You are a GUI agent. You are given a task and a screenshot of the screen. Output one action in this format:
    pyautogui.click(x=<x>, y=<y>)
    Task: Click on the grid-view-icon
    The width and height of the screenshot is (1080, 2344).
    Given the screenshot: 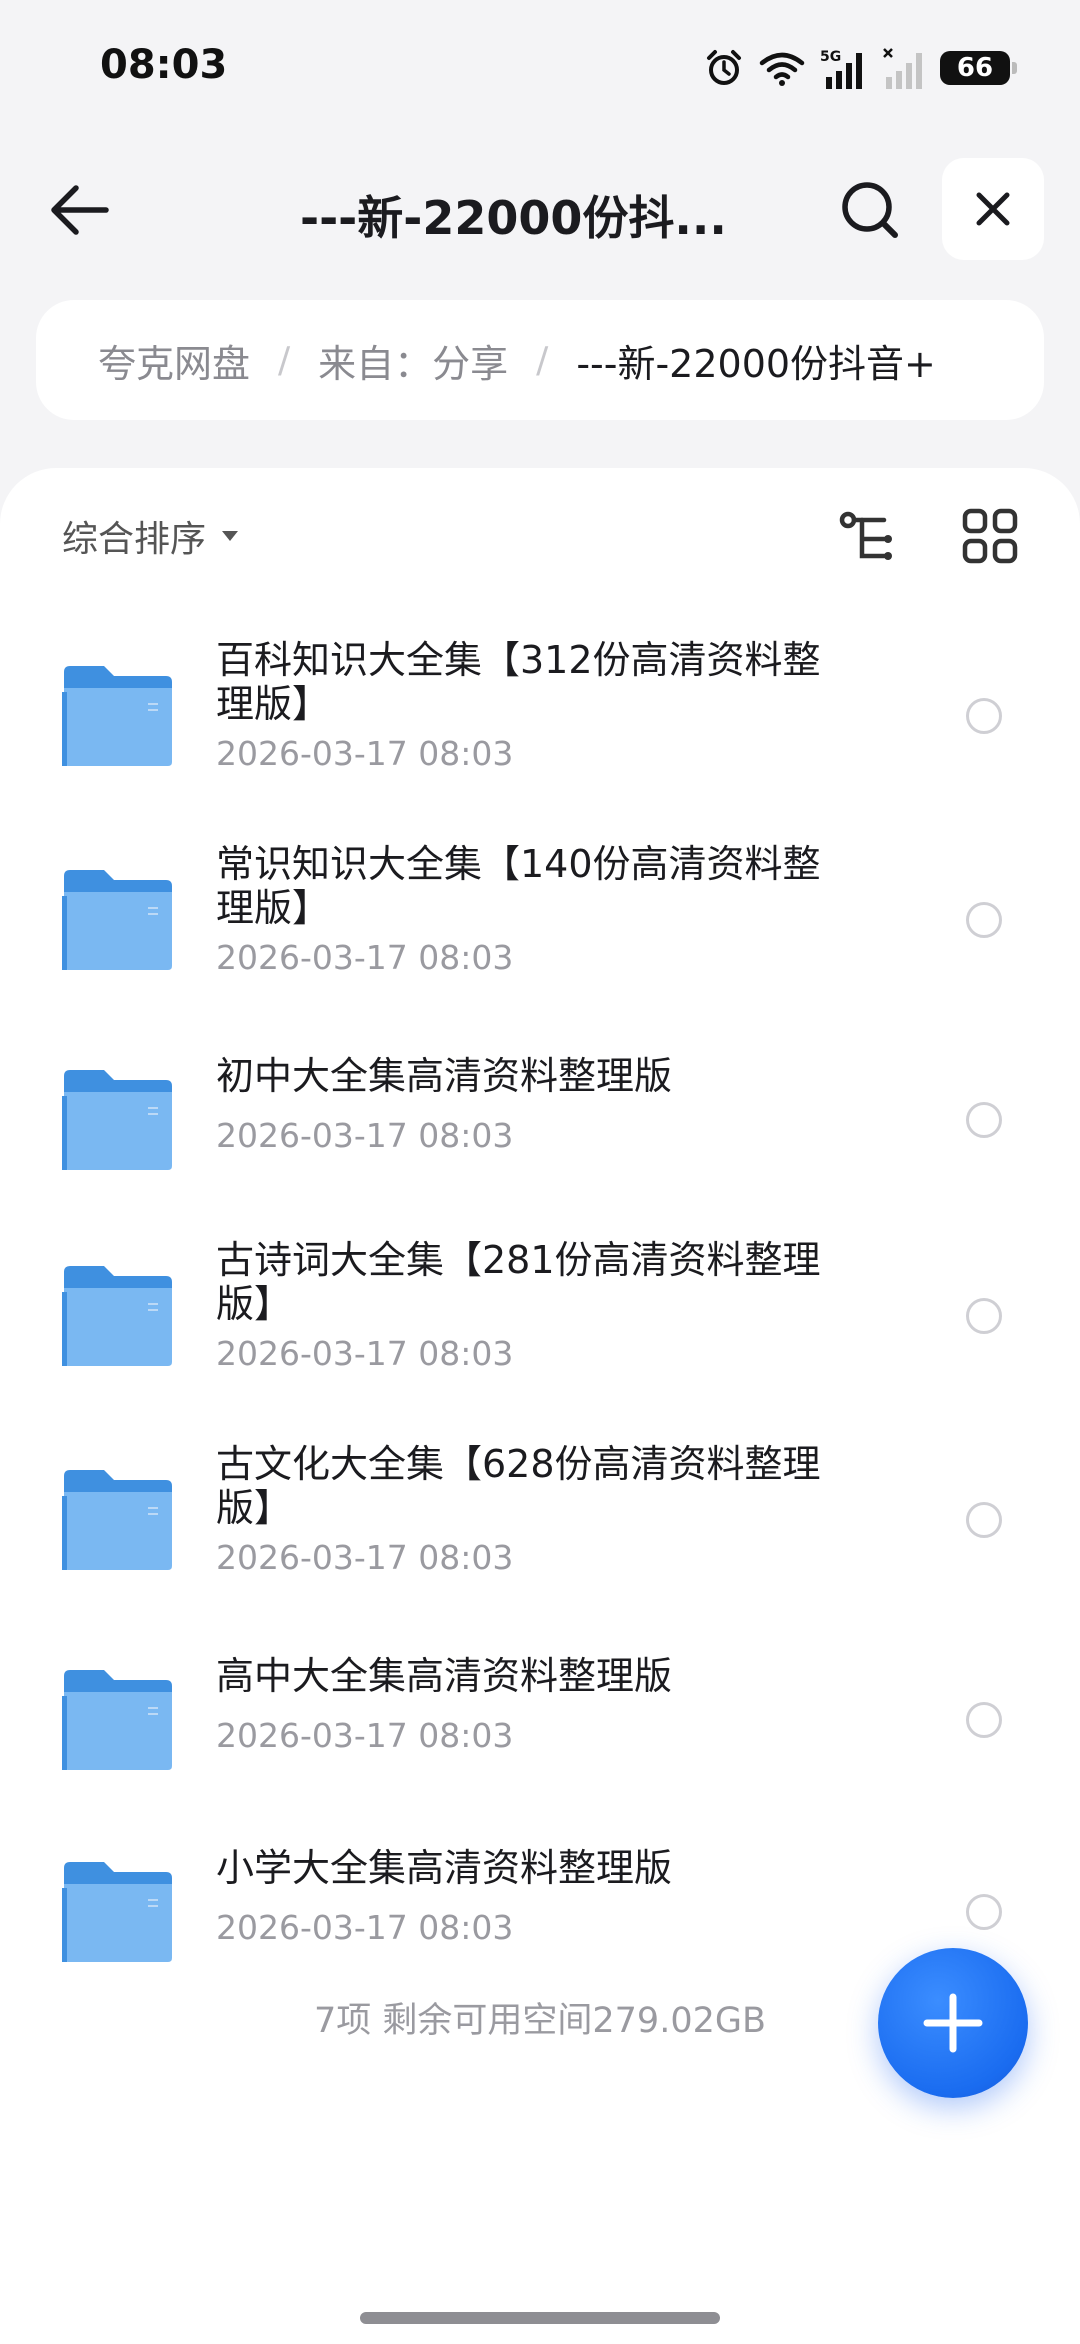 What is the action you would take?
    pyautogui.click(x=990, y=536)
    